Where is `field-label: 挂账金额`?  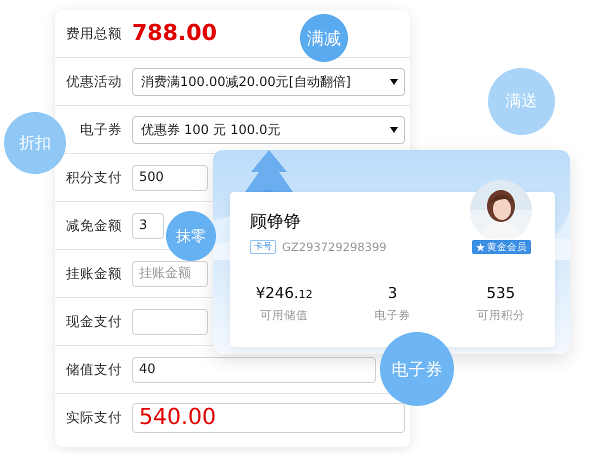
field-label: 挂账金额 is located at coordinates (93, 273).